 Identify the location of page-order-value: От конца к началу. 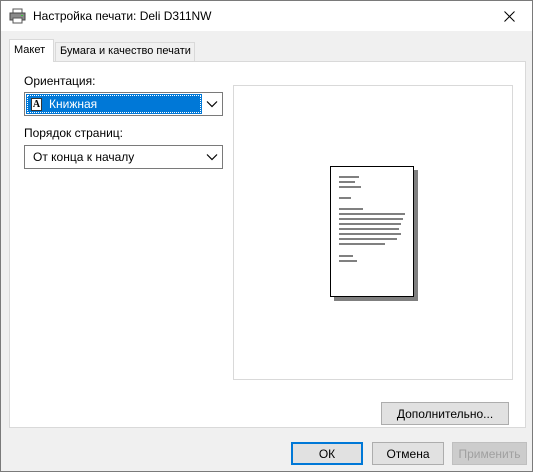
(84, 157).